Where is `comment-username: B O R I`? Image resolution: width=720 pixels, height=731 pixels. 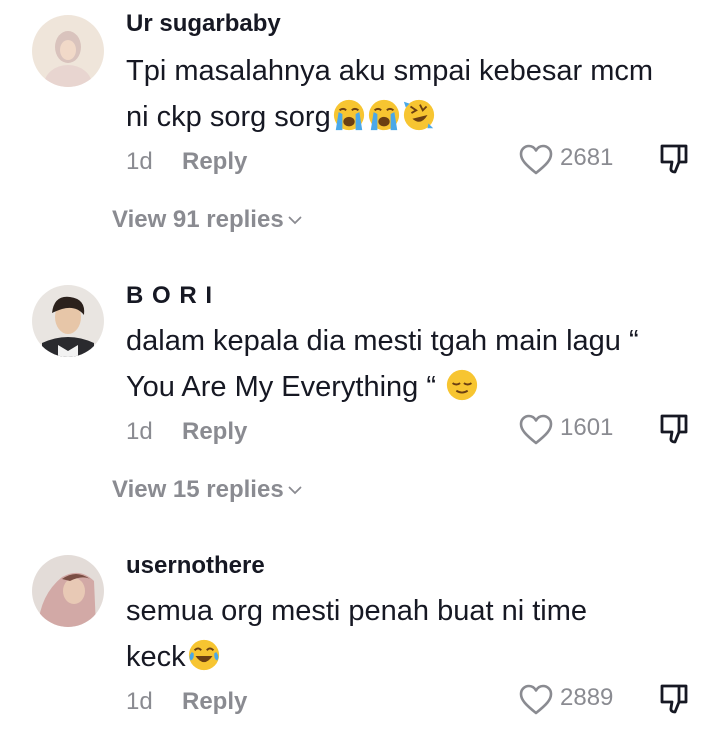 comment-username: B O R I is located at coordinates (169, 296).